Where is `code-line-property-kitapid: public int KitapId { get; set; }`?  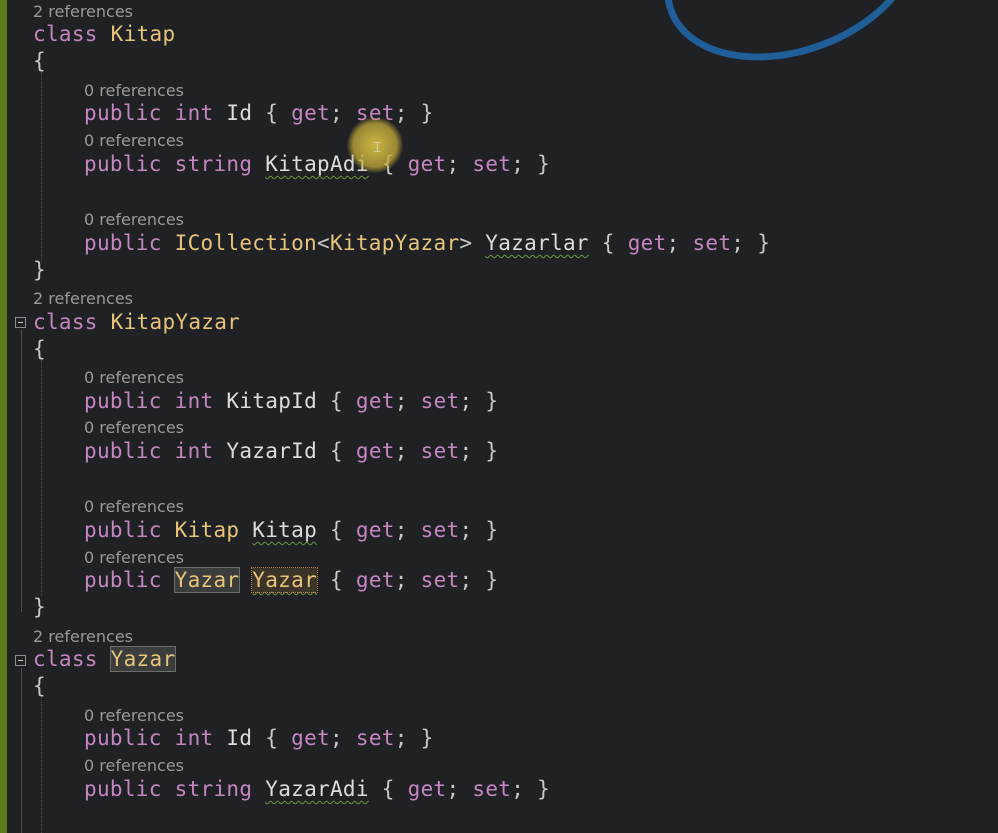 code-line-property-kitapid: public int KitapId { get; set; } is located at coordinates (291, 401).